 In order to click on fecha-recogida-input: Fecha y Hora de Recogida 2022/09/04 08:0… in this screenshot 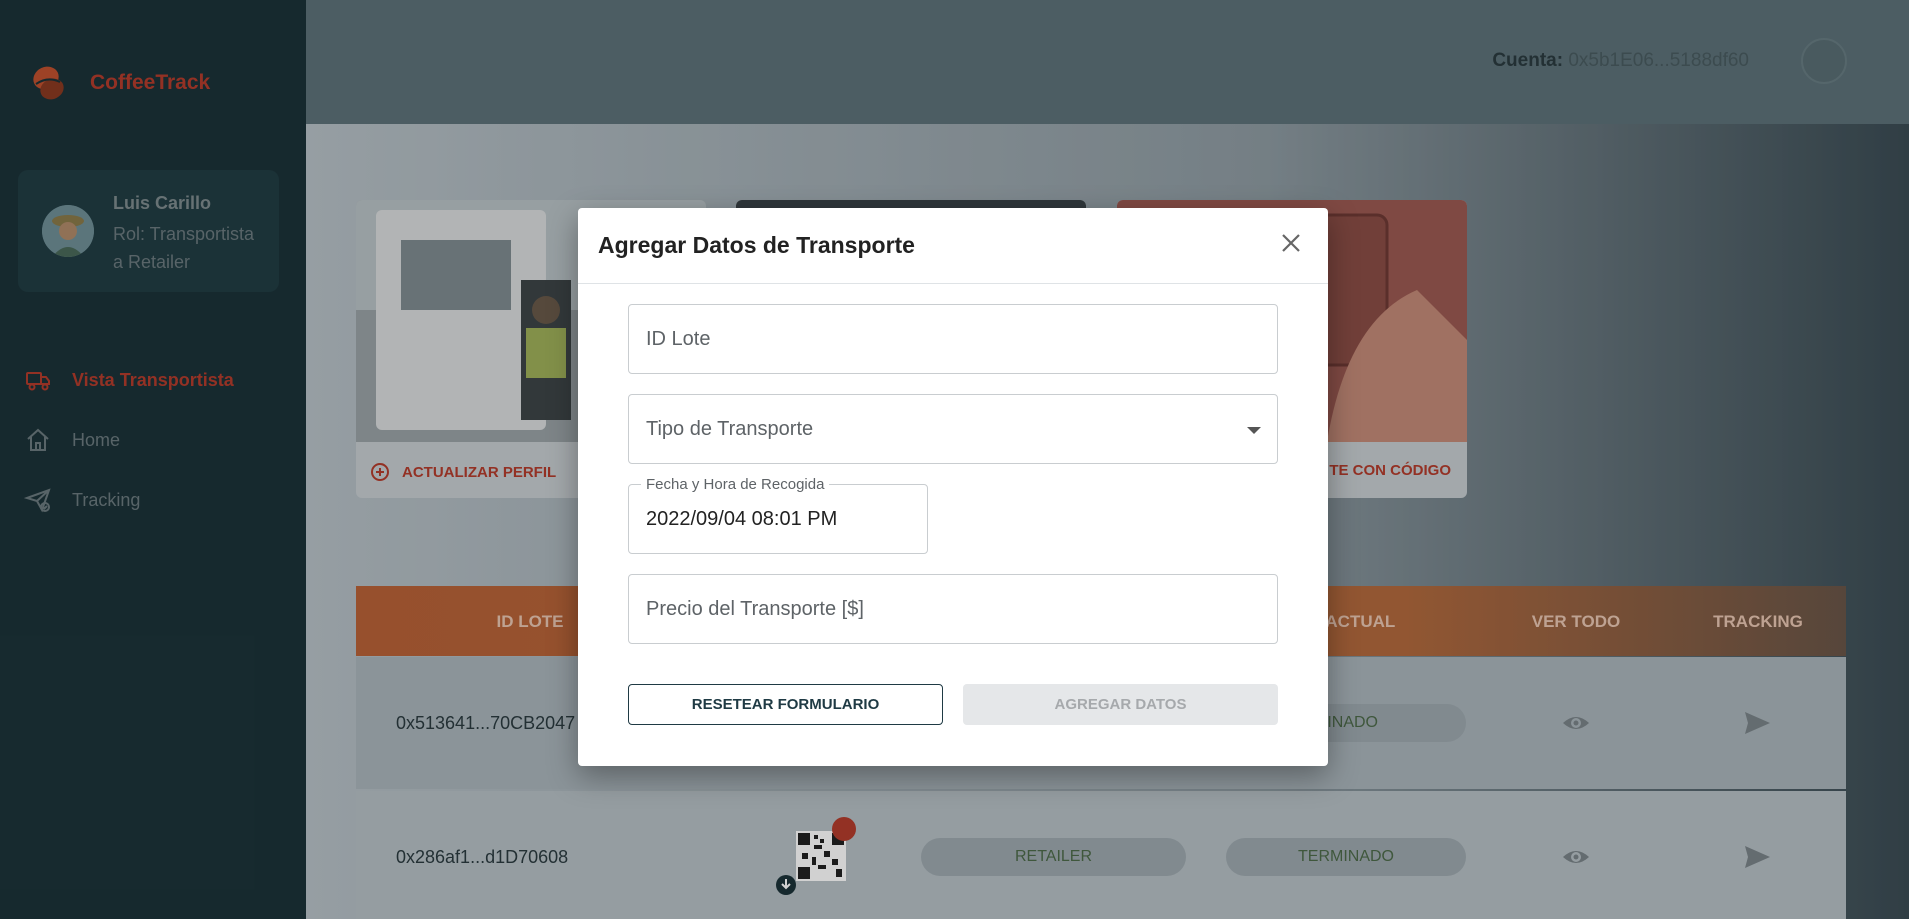, I will do `click(778, 515)`.